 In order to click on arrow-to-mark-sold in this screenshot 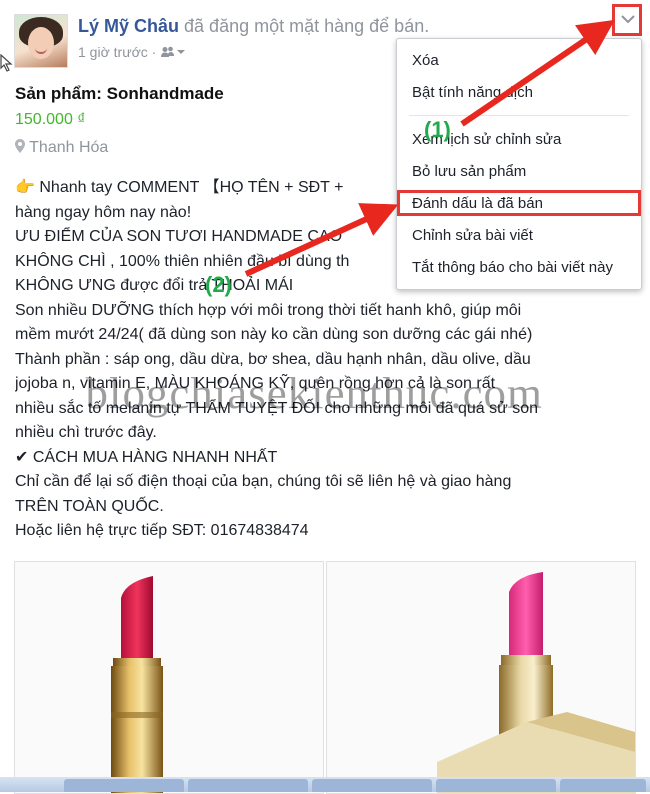, I will do `click(321, 240)`.